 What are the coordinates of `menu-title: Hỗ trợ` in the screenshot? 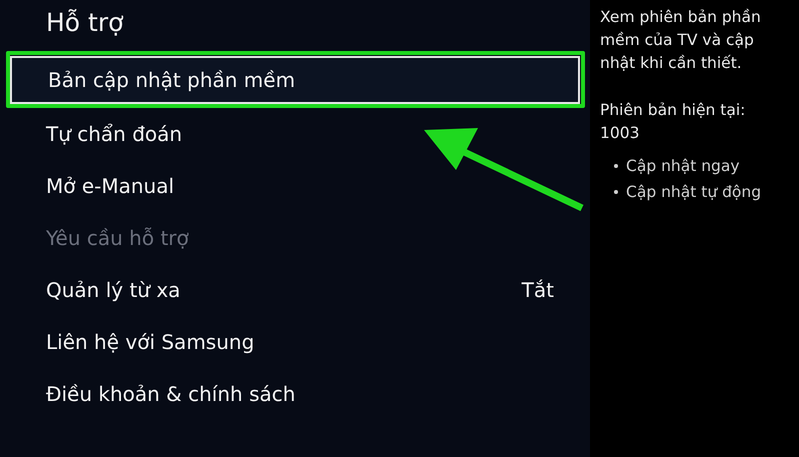 It's located at (85, 23).